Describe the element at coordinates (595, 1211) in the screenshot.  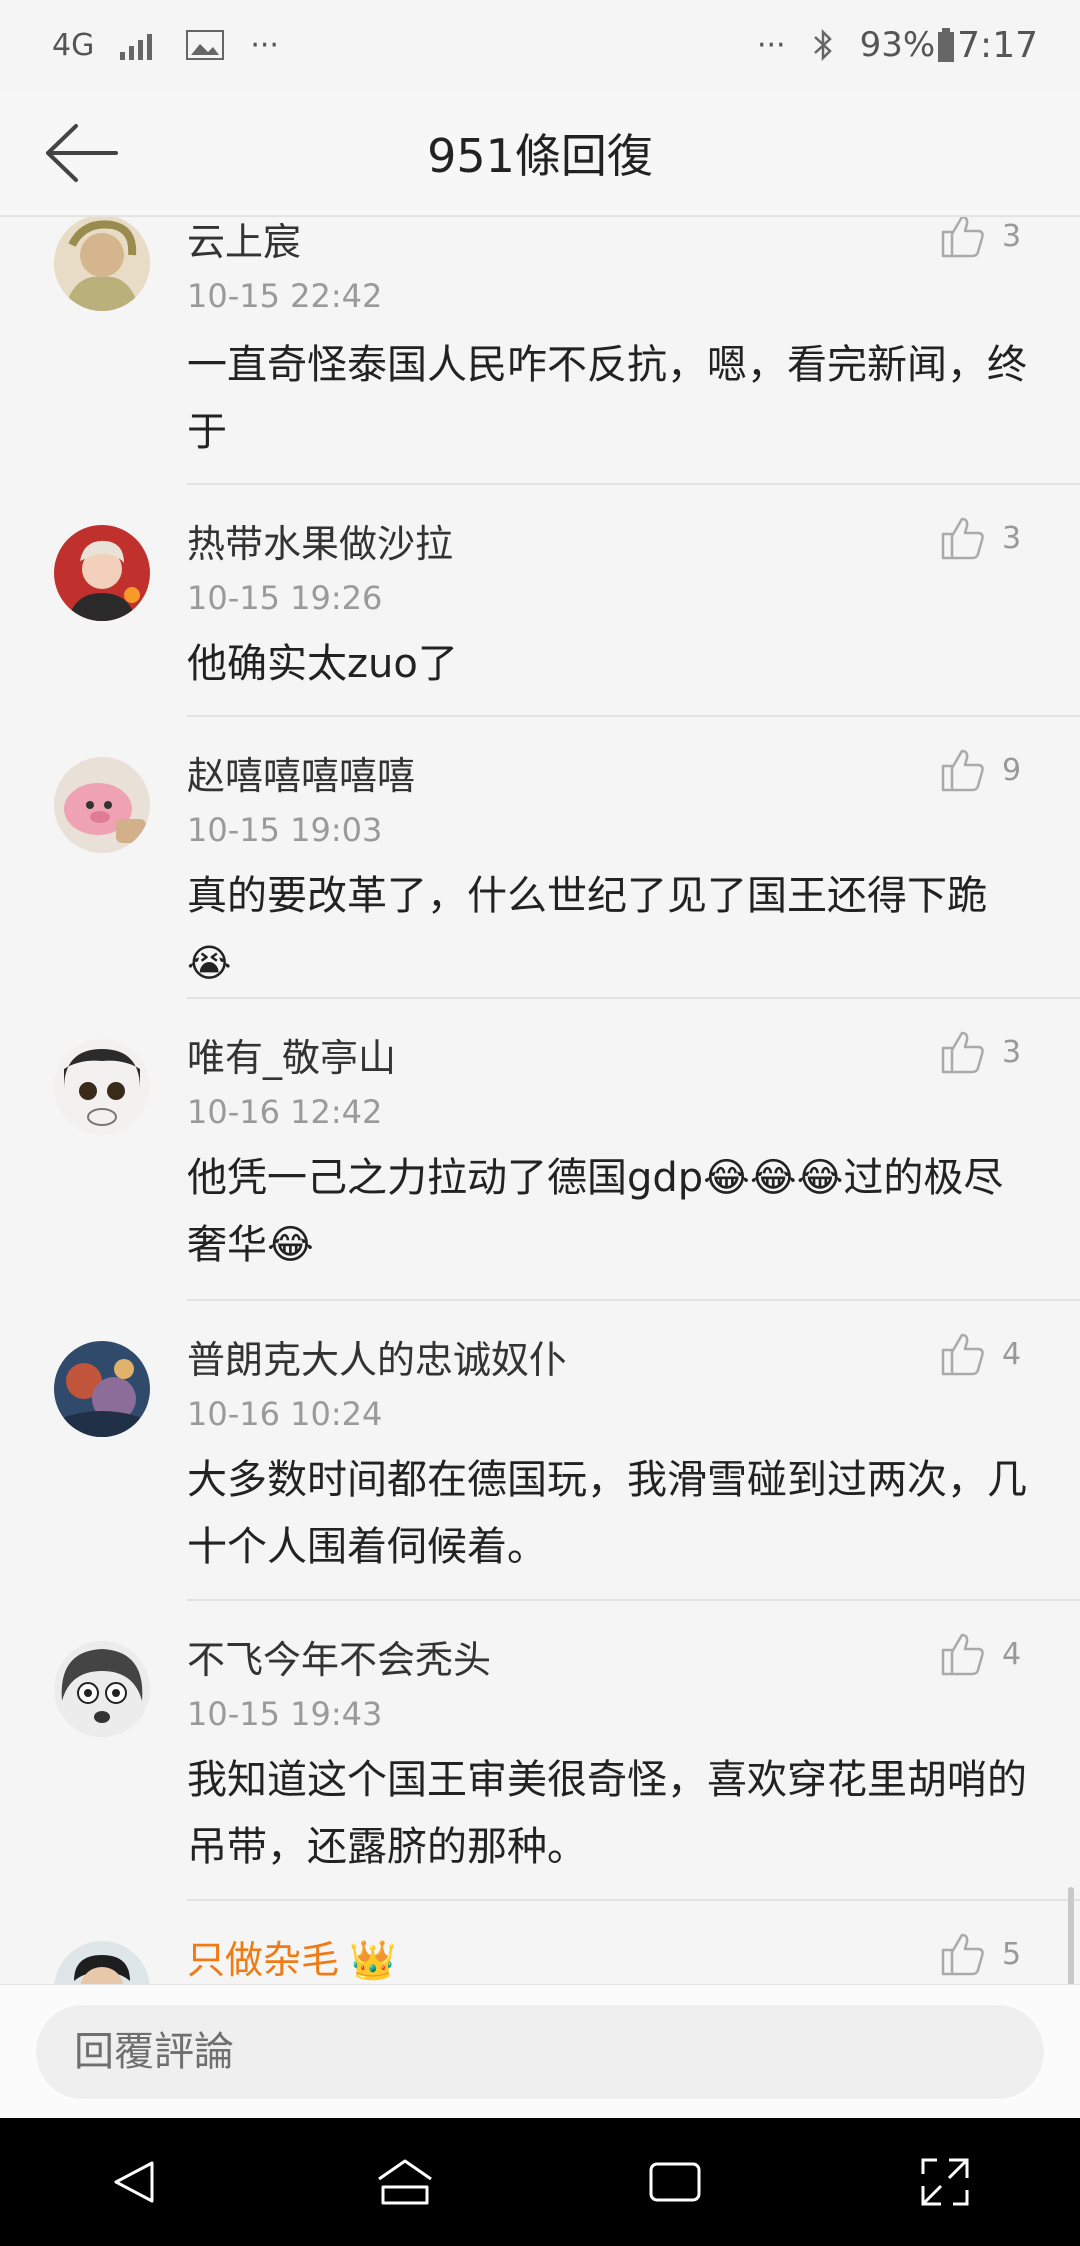
I see `comment-text: 他凭一己之力拉动了德国gdp😂😂😂过的极尽奢华😂` at that location.